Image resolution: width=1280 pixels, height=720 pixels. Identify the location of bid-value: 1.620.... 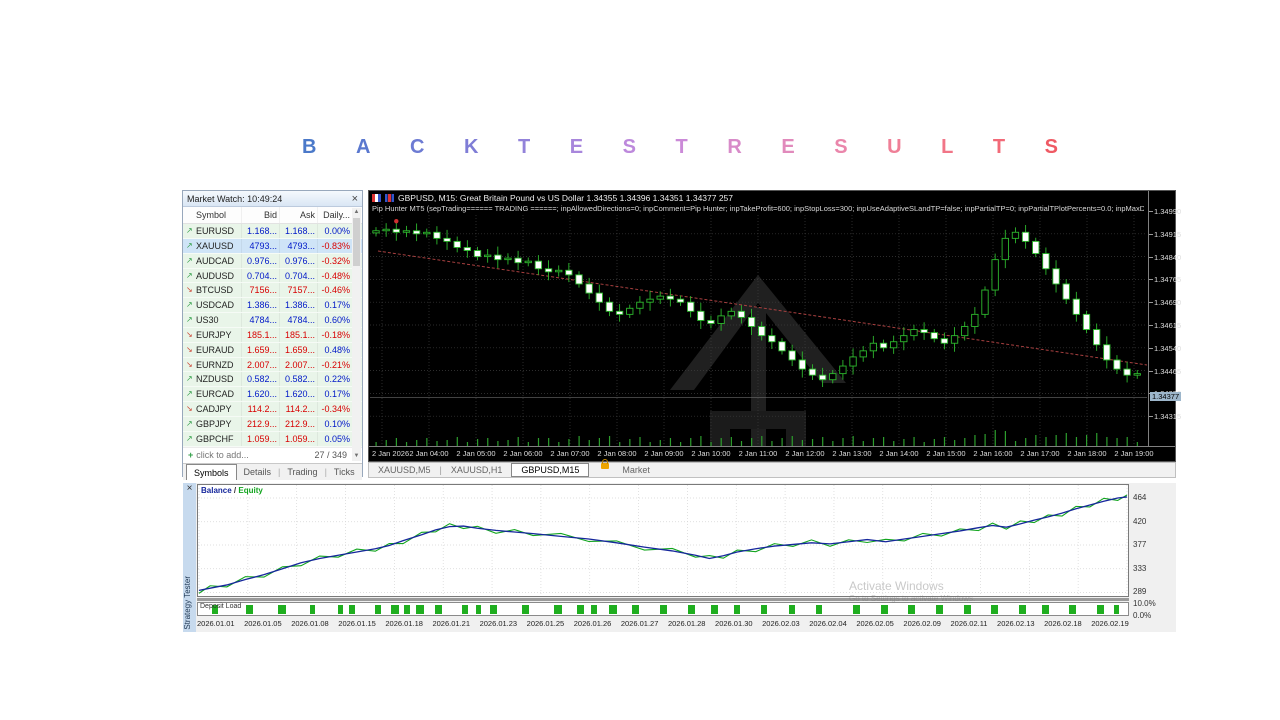
(260, 394).